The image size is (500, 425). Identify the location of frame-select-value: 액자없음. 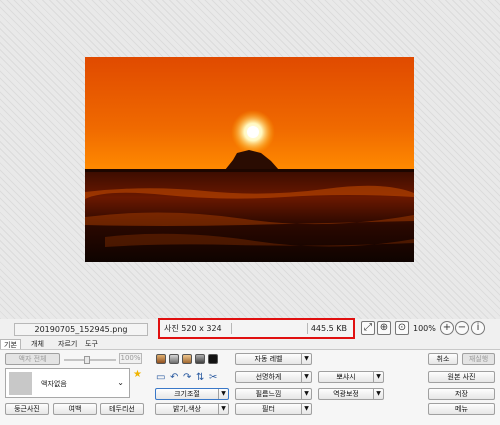
(54, 384).